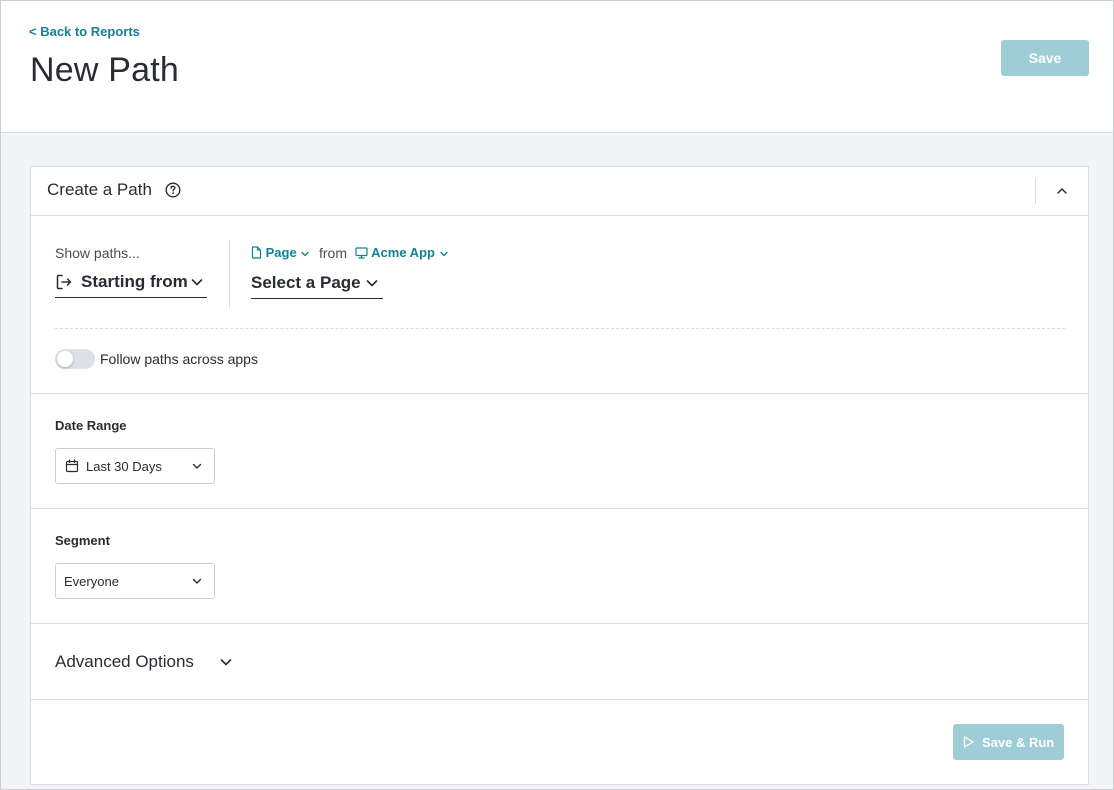  I want to click on question-circle-icon, so click(173, 190).